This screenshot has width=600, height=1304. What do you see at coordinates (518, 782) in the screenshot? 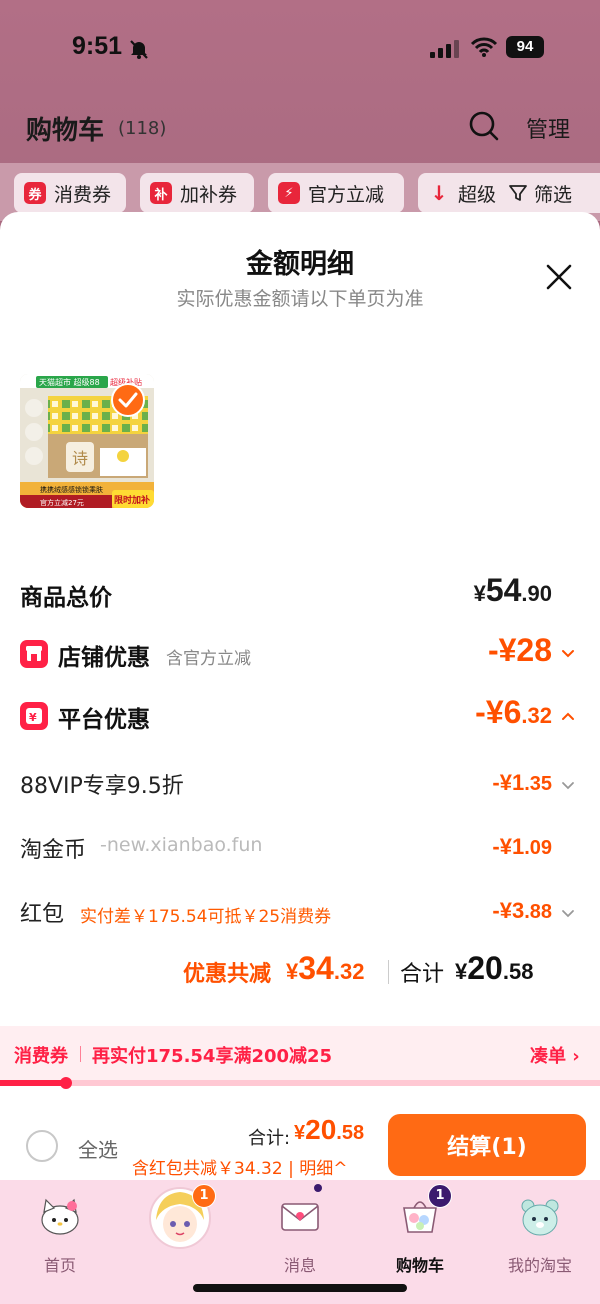
I see `vip-int: 1` at bounding box center [518, 782].